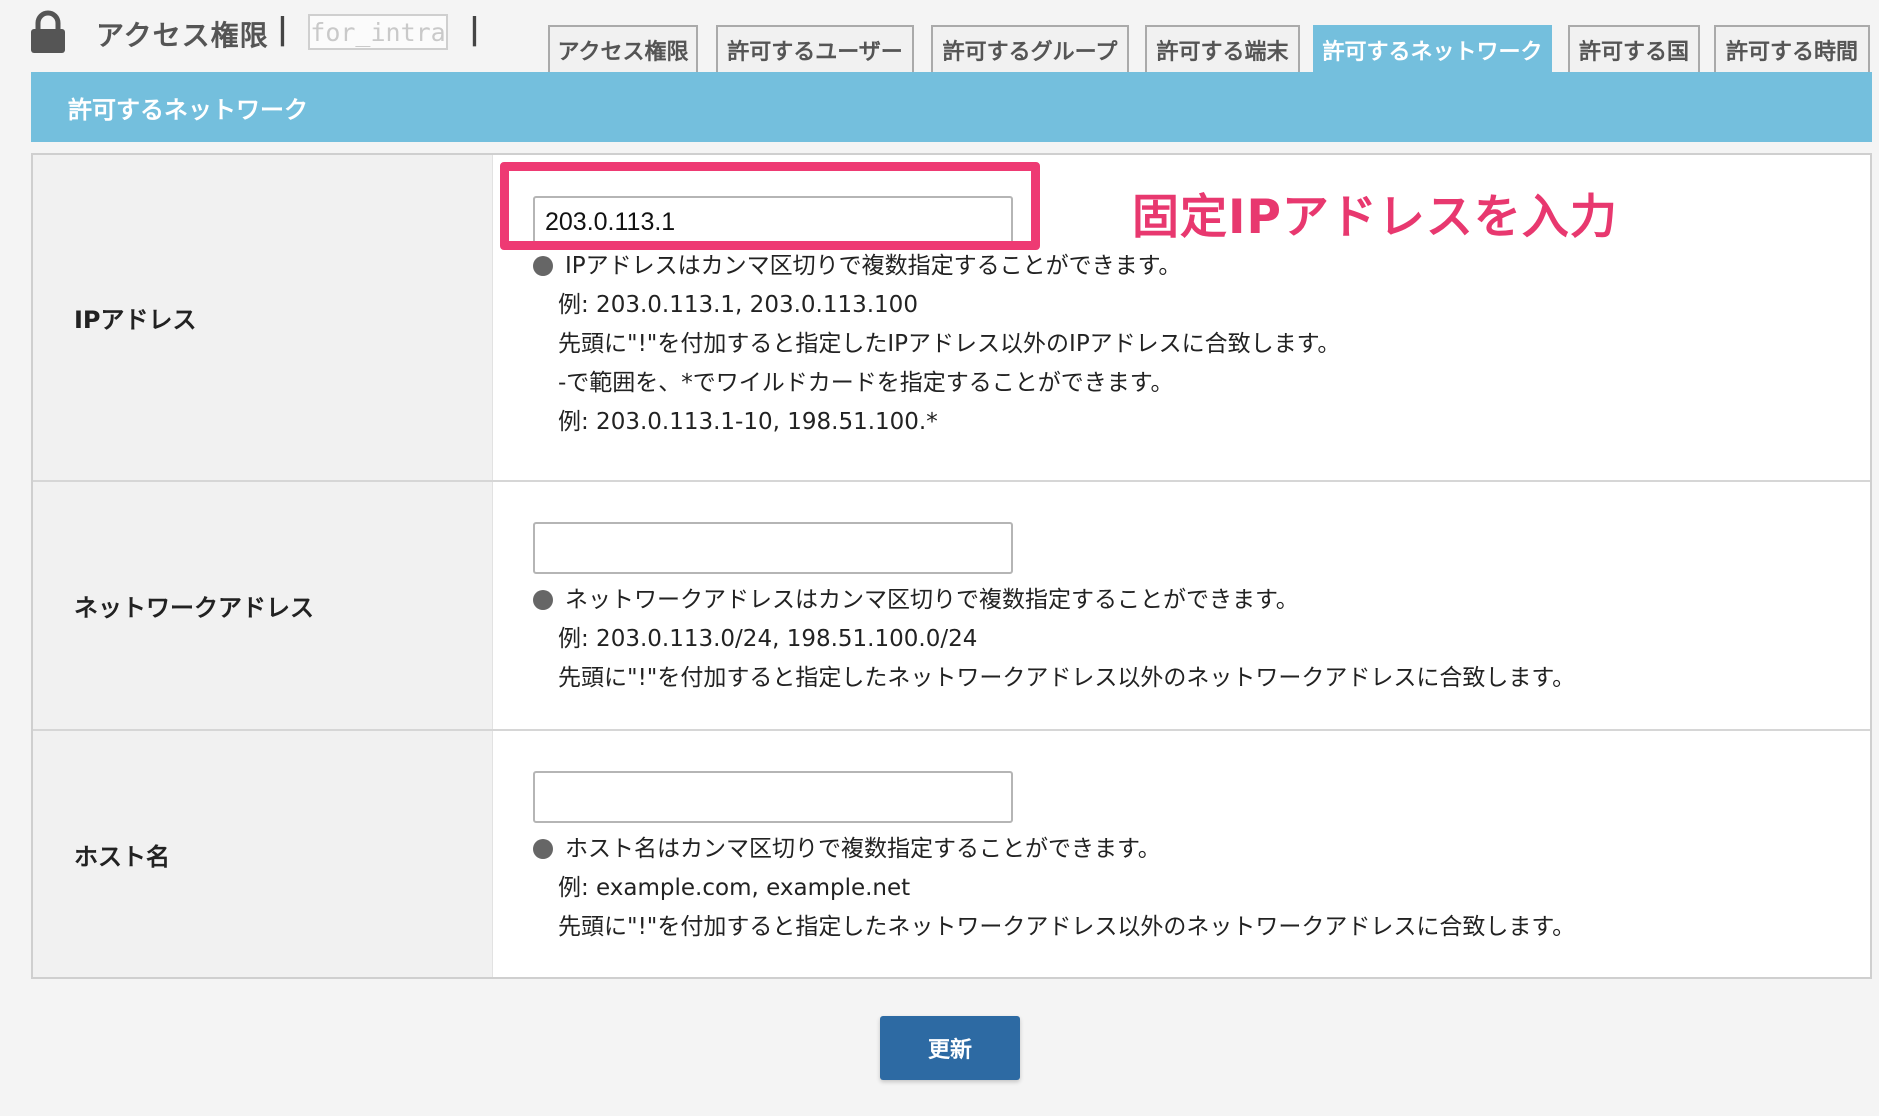  Describe the element at coordinates (768, 639) in the screenshot. I see `help-text: 例: 203.0.113.0/24, 198.51.100.0/24` at that location.